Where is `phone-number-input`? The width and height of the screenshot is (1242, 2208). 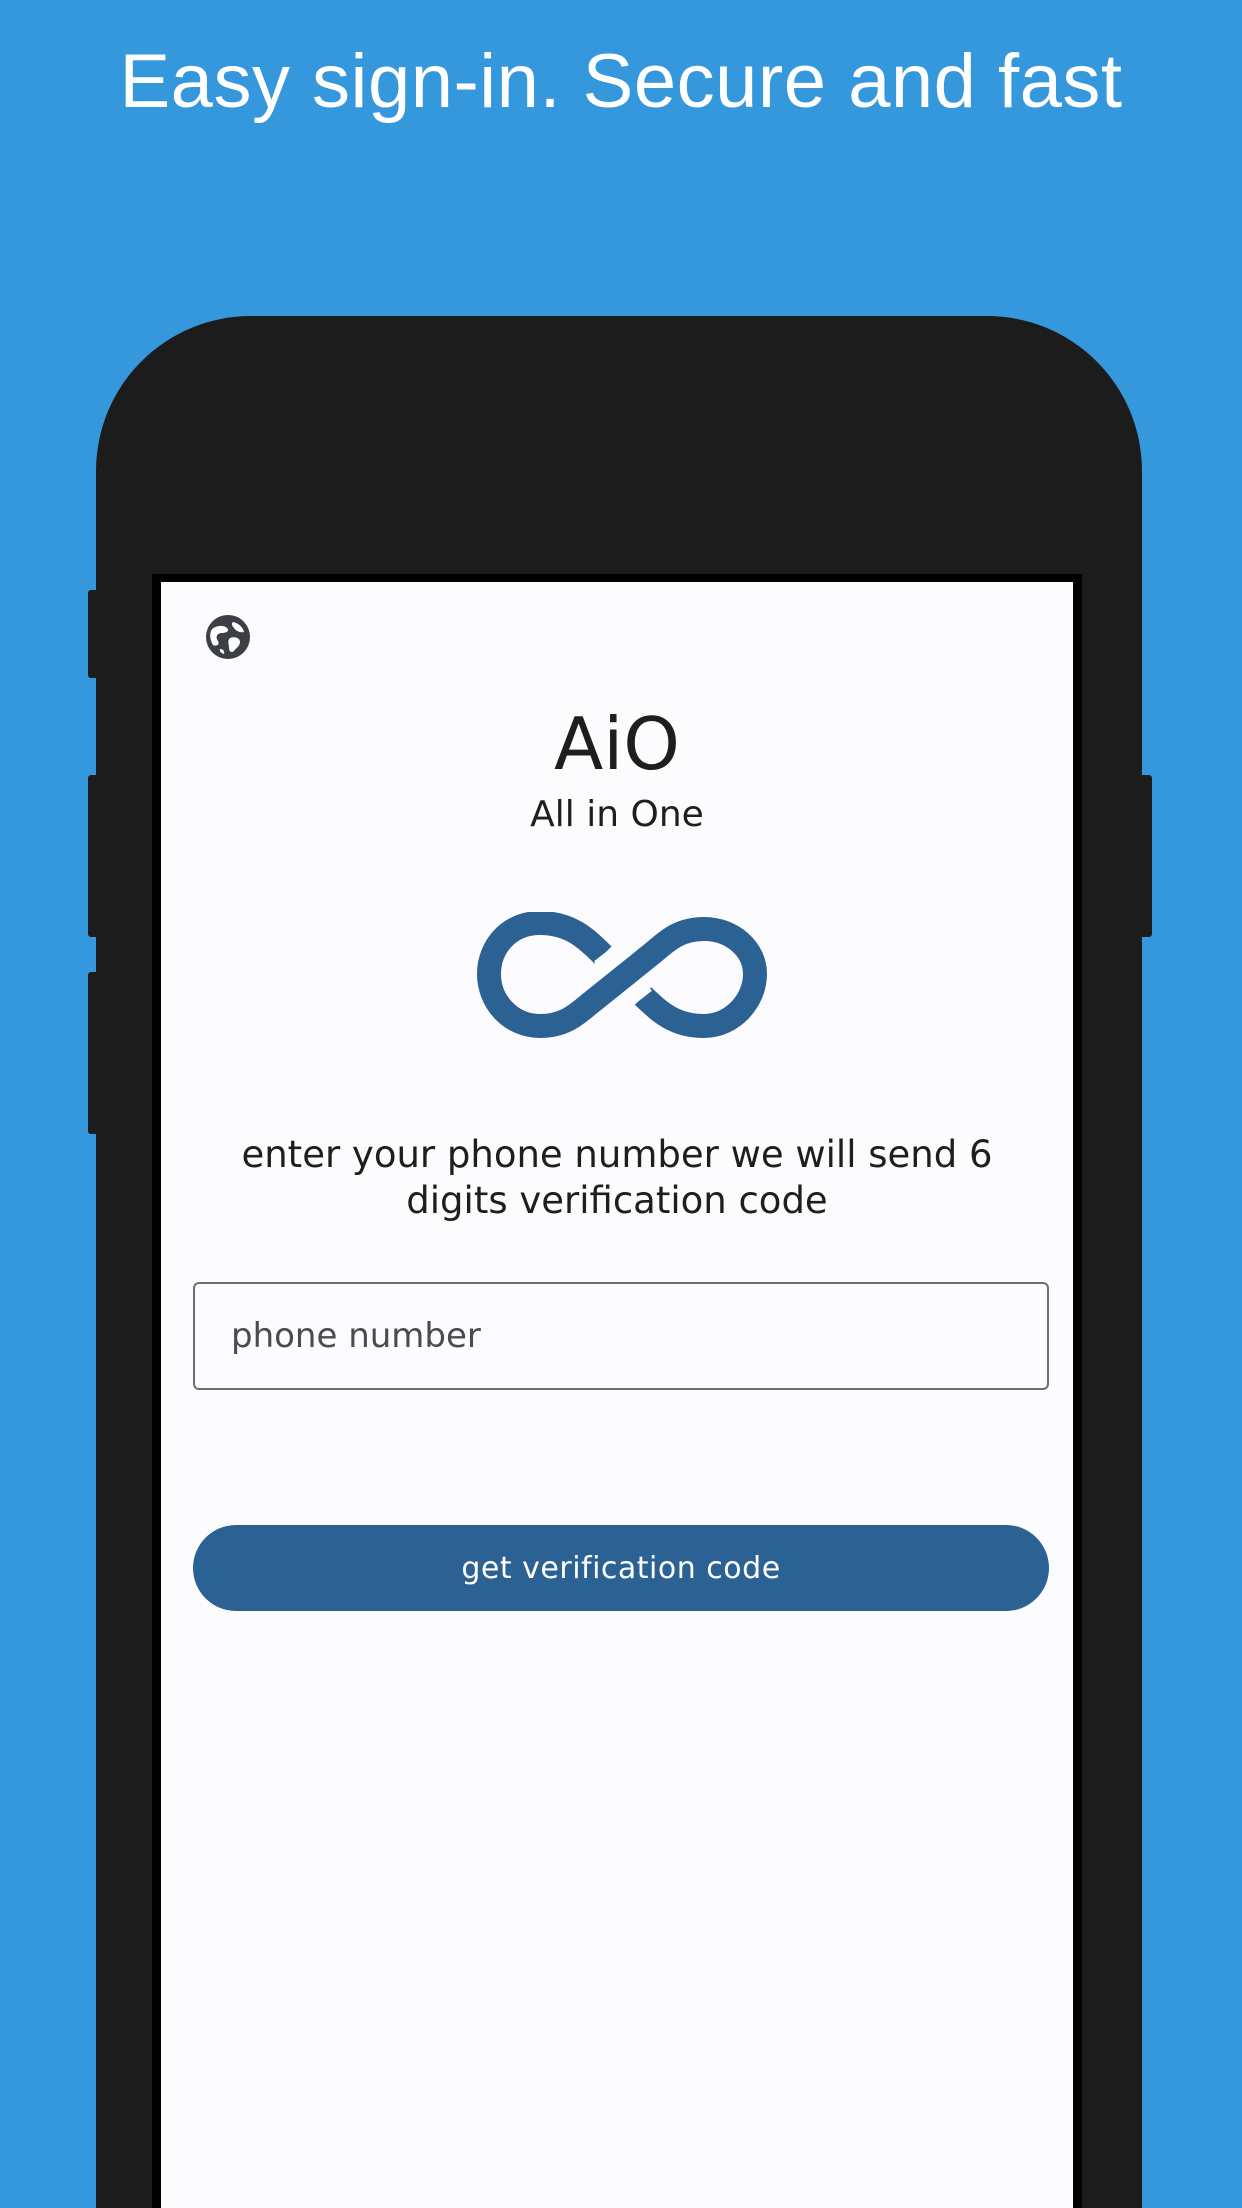 phone-number-input is located at coordinates (621, 1336).